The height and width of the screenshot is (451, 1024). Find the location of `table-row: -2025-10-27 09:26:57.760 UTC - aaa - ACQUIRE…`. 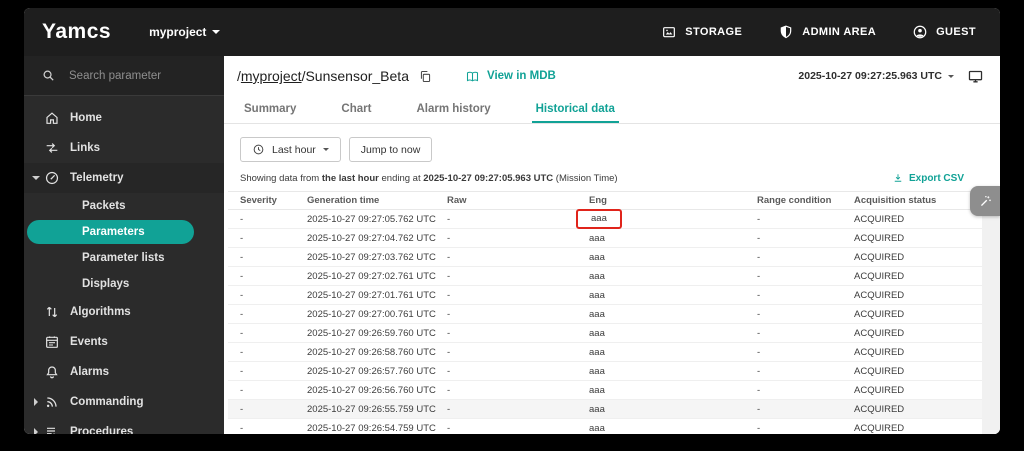

table-row: -2025-10-27 09:26:57.760 UTC - aaa - ACQUIRE… is located at coordinates (605, 371).